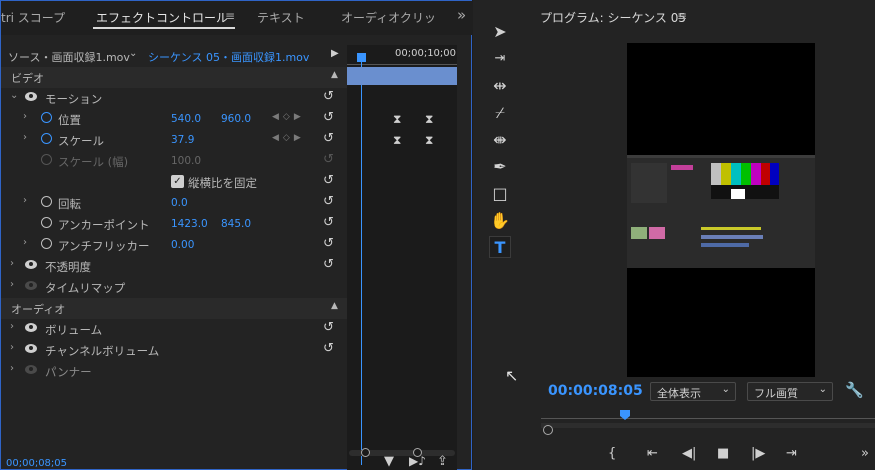 This screenshot has height=470, width=875. Describe the element at coordinates (186, 161) in the screenshot. I see `scale-width-value: 100.0` at that location.